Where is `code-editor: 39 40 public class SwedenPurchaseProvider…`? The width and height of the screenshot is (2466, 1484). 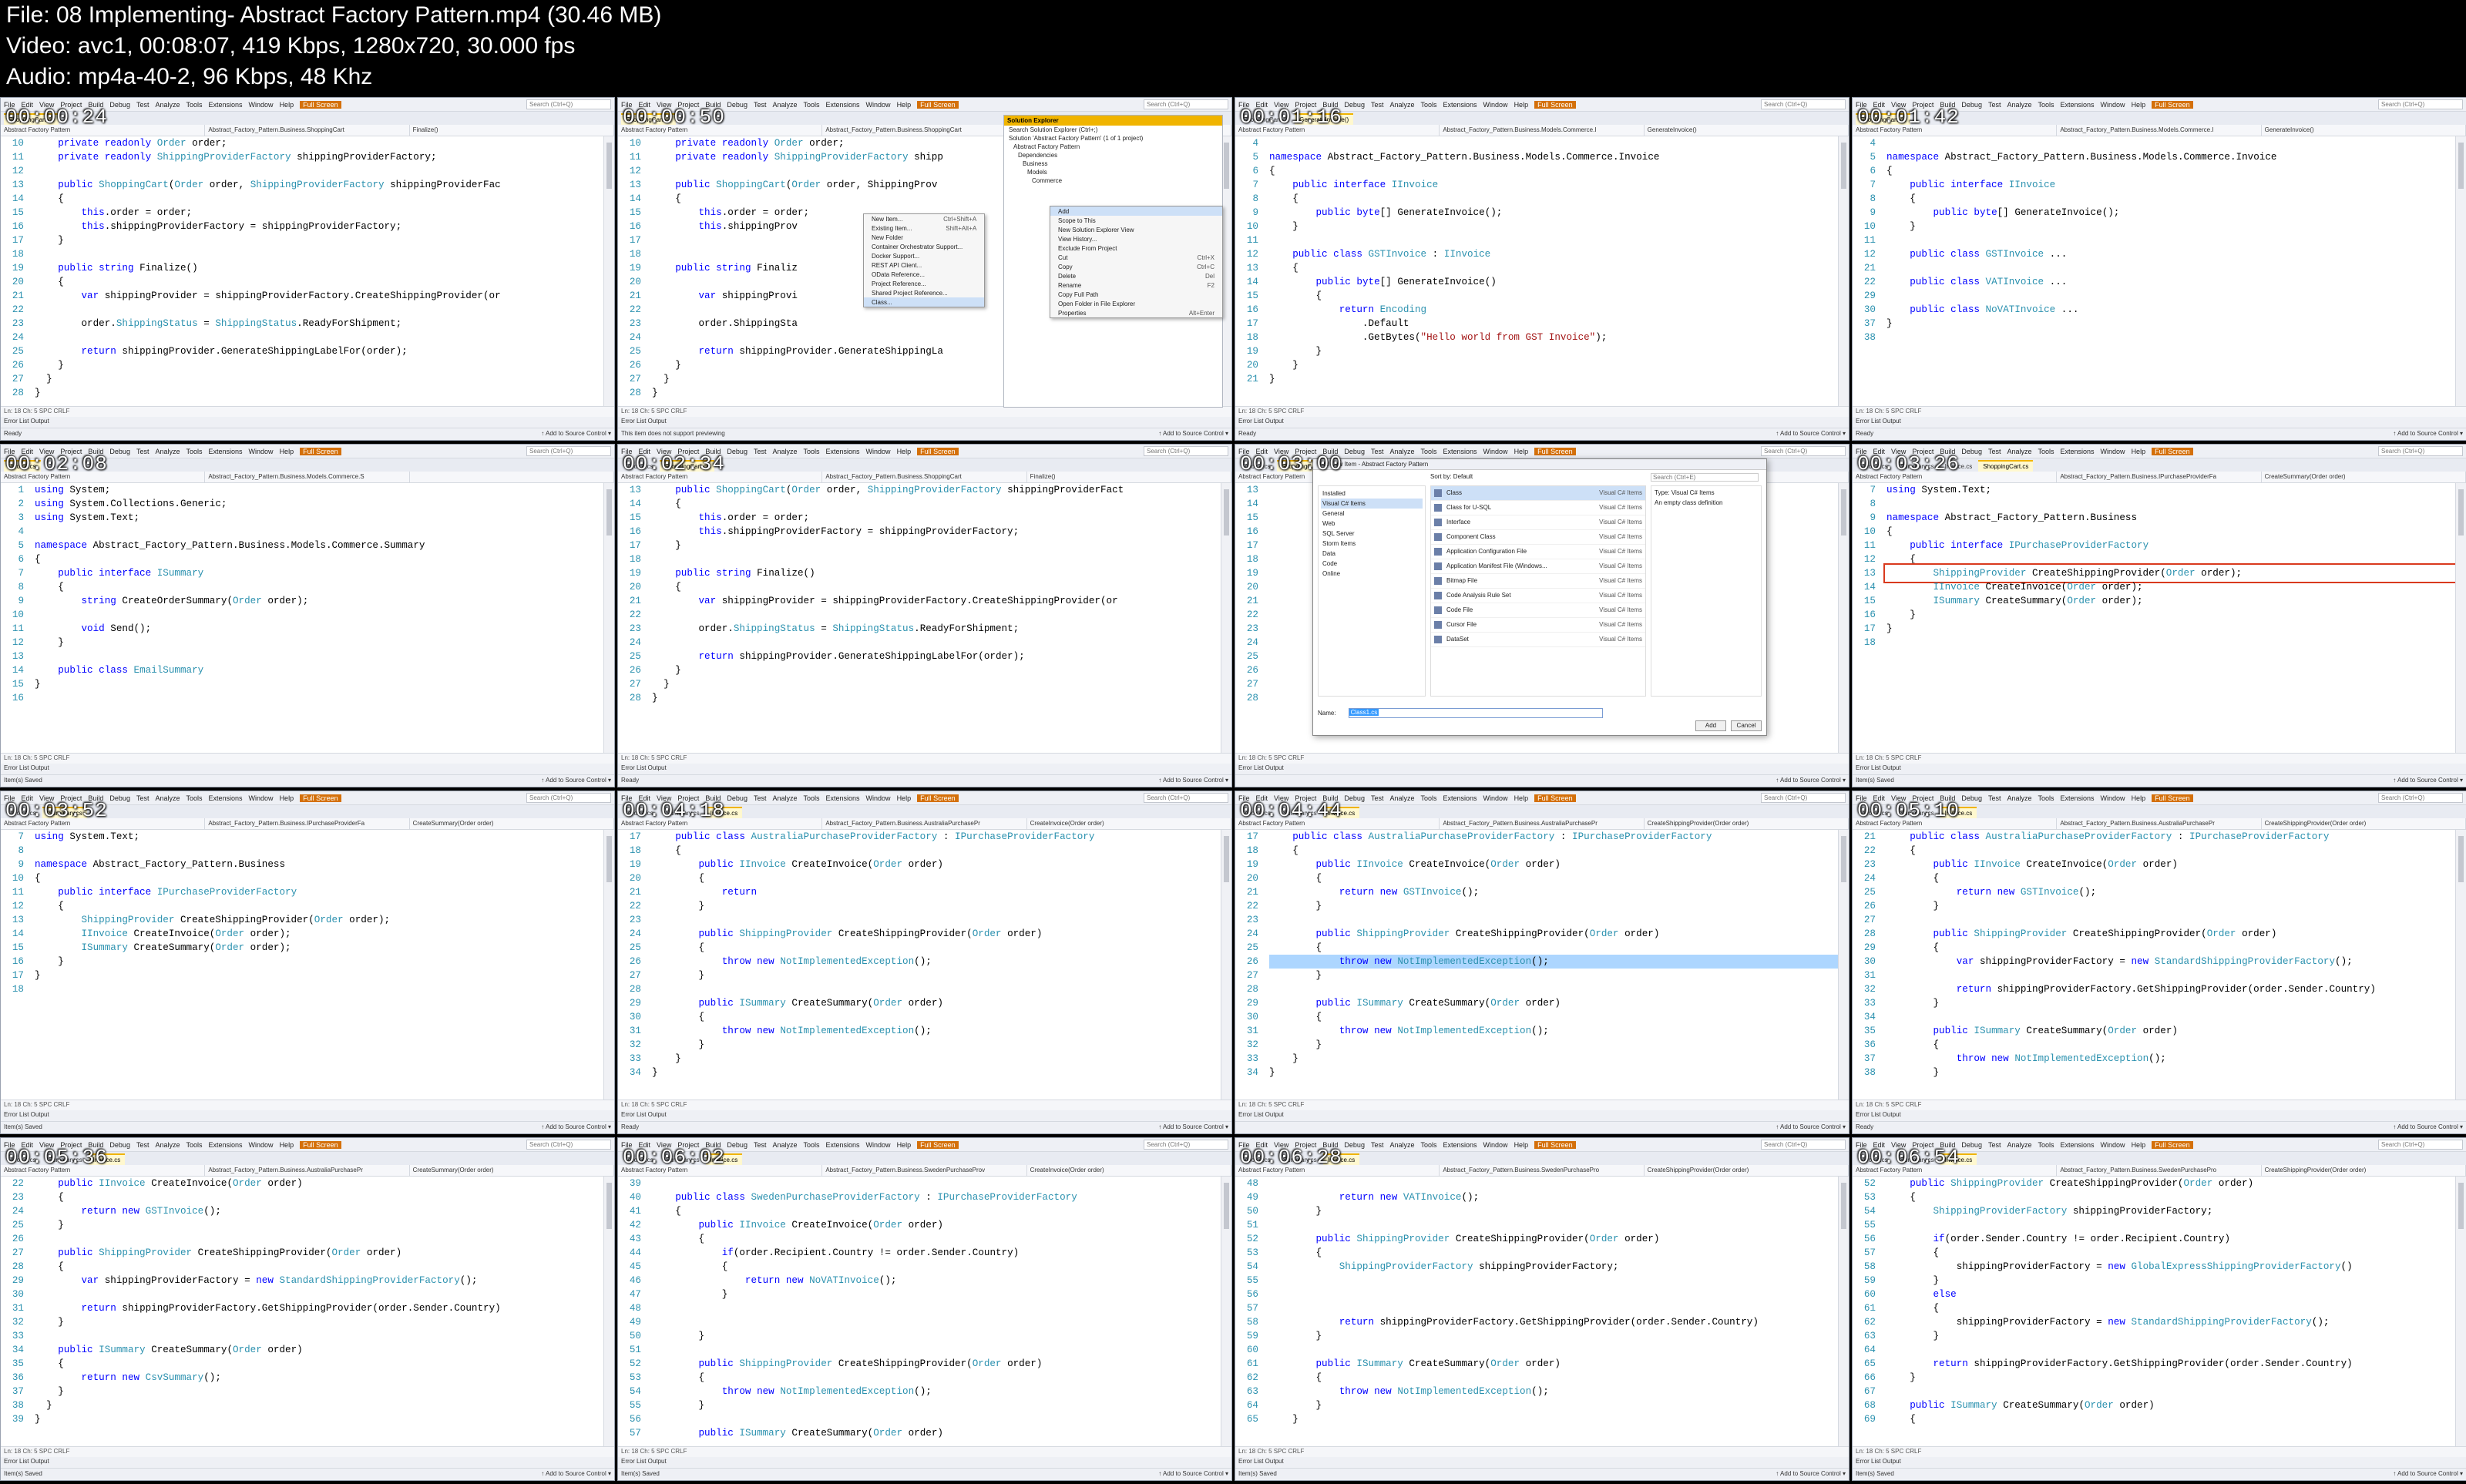 code-editor: 39 40 public class SwedenPurchaseProvider… is located at coordinates (919, 1311).